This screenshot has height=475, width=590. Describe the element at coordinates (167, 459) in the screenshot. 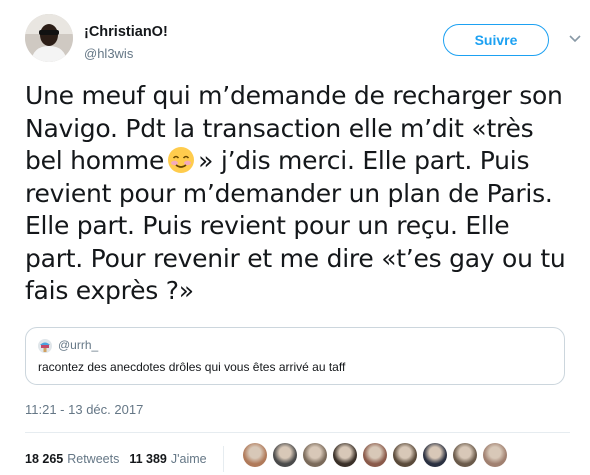

I see `likes-stat: 11 389 J'aime` at that location.